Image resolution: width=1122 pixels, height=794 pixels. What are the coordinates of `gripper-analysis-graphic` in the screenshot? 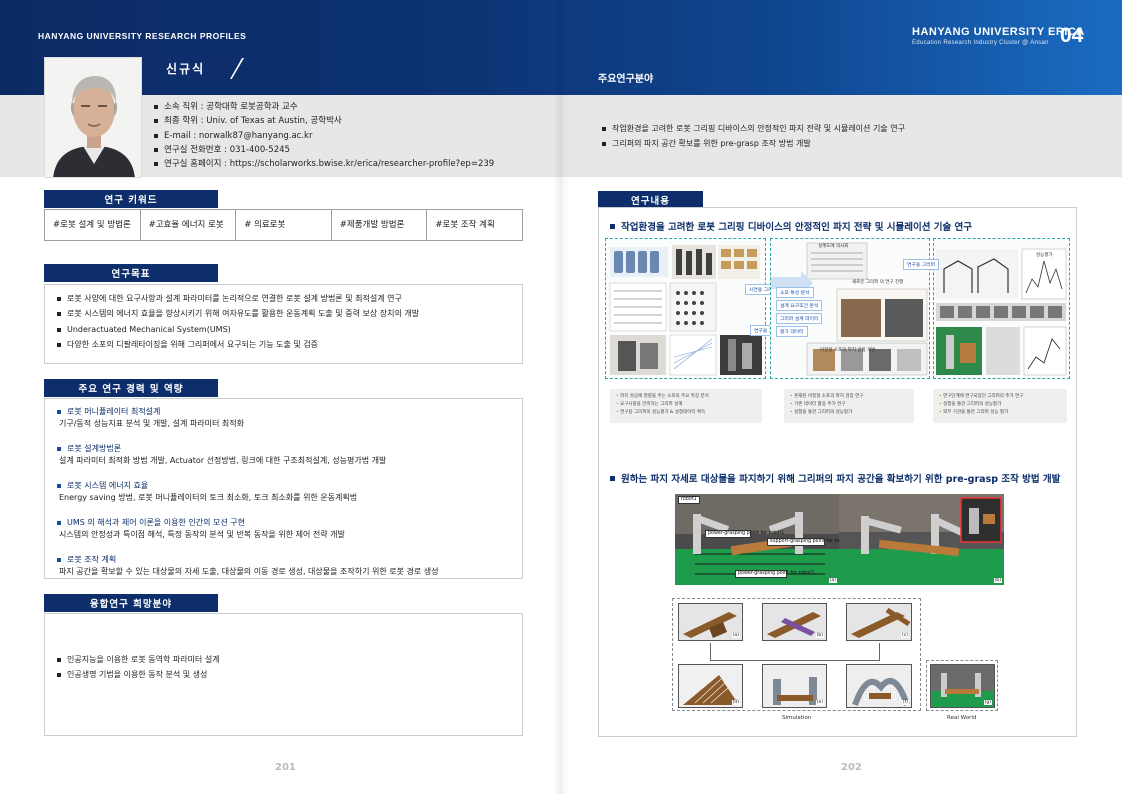 It's located at (685, 310).